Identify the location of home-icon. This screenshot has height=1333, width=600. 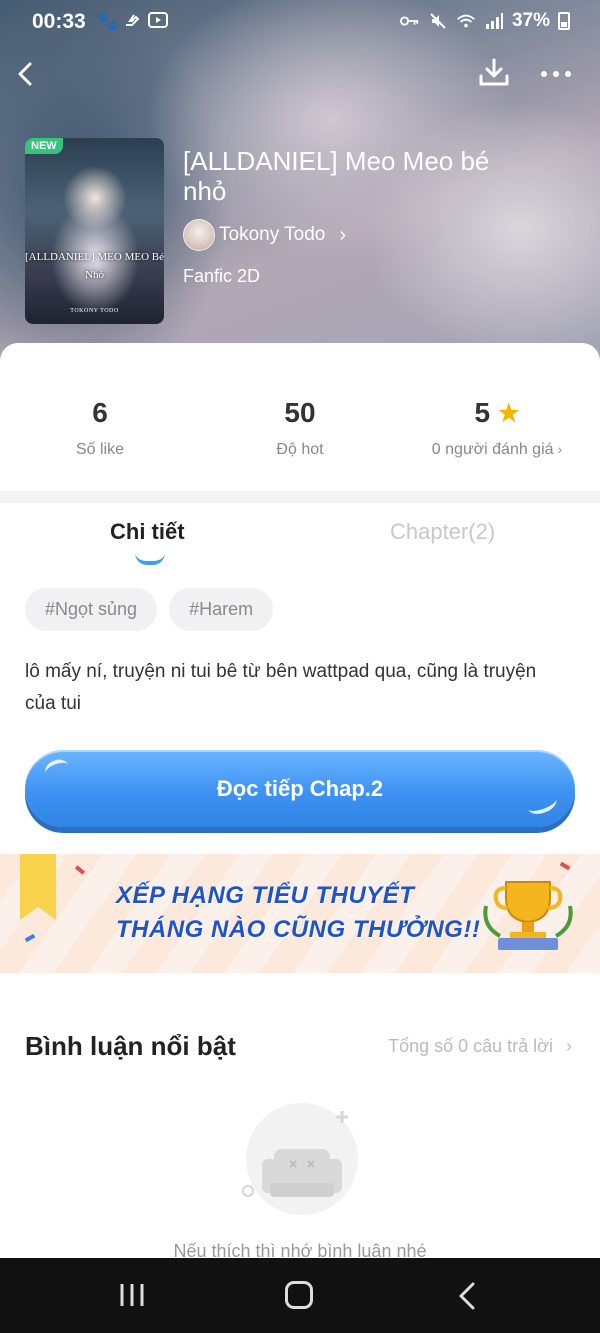
(299, 1295).